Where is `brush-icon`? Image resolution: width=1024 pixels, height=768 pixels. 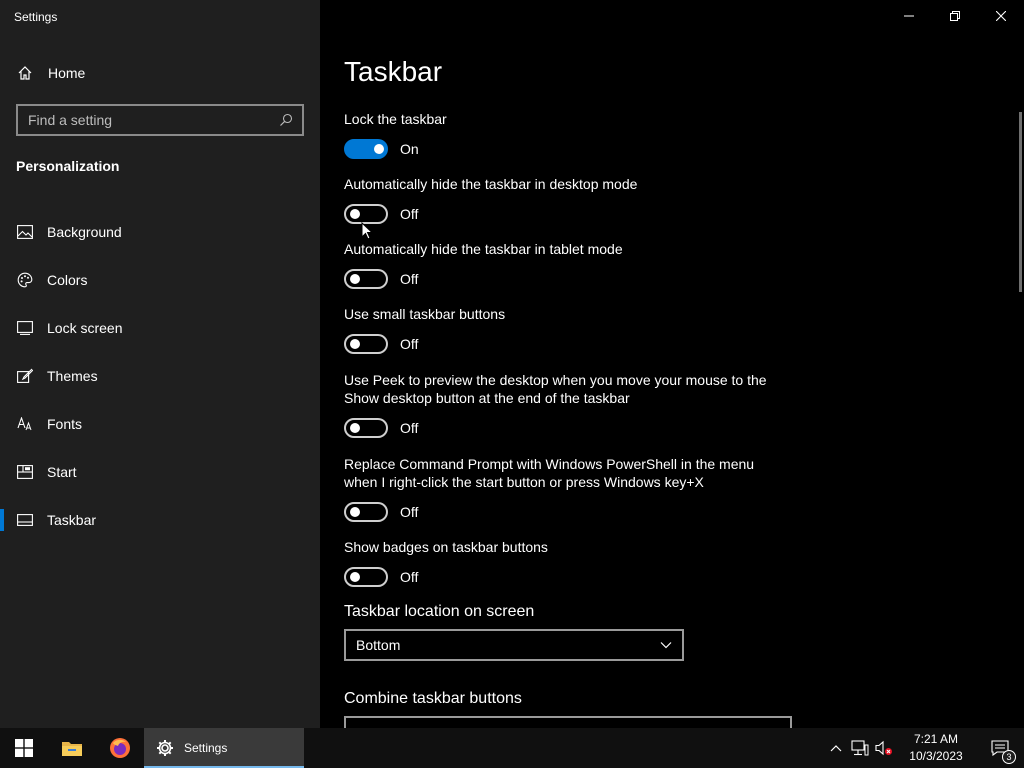 brush-icon is located at coordinates (25, 376).